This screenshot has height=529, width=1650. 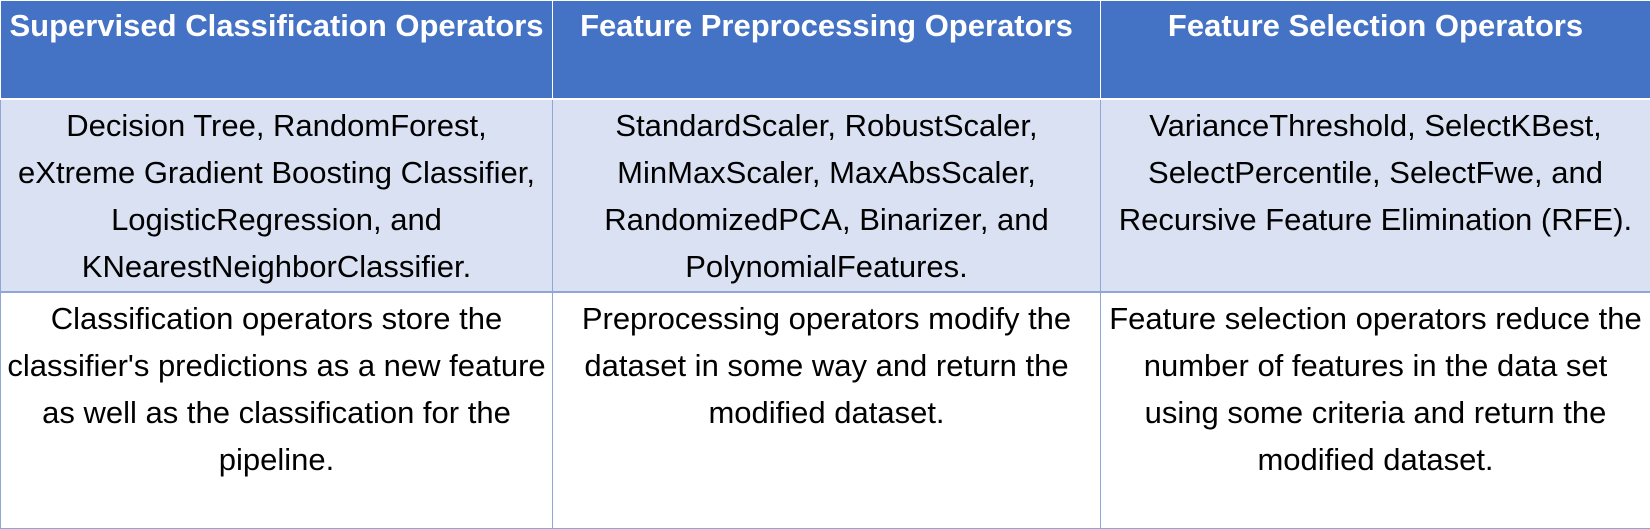 What do you see at coordinates (276, 50) in the screenshot?
I see `header-supervised-classification: Supervised Classification Operators` at bounding box center [276, 50].